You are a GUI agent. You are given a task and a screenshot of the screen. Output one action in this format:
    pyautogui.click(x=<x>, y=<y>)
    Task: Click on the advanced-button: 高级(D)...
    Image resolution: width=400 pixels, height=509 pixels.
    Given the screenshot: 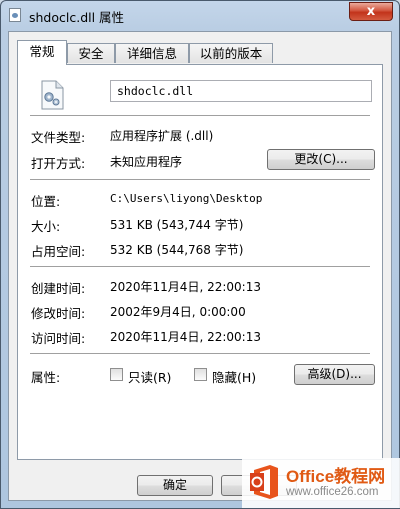 What is the action you would take?
    pyautogui.click(x=334, y=374)
    